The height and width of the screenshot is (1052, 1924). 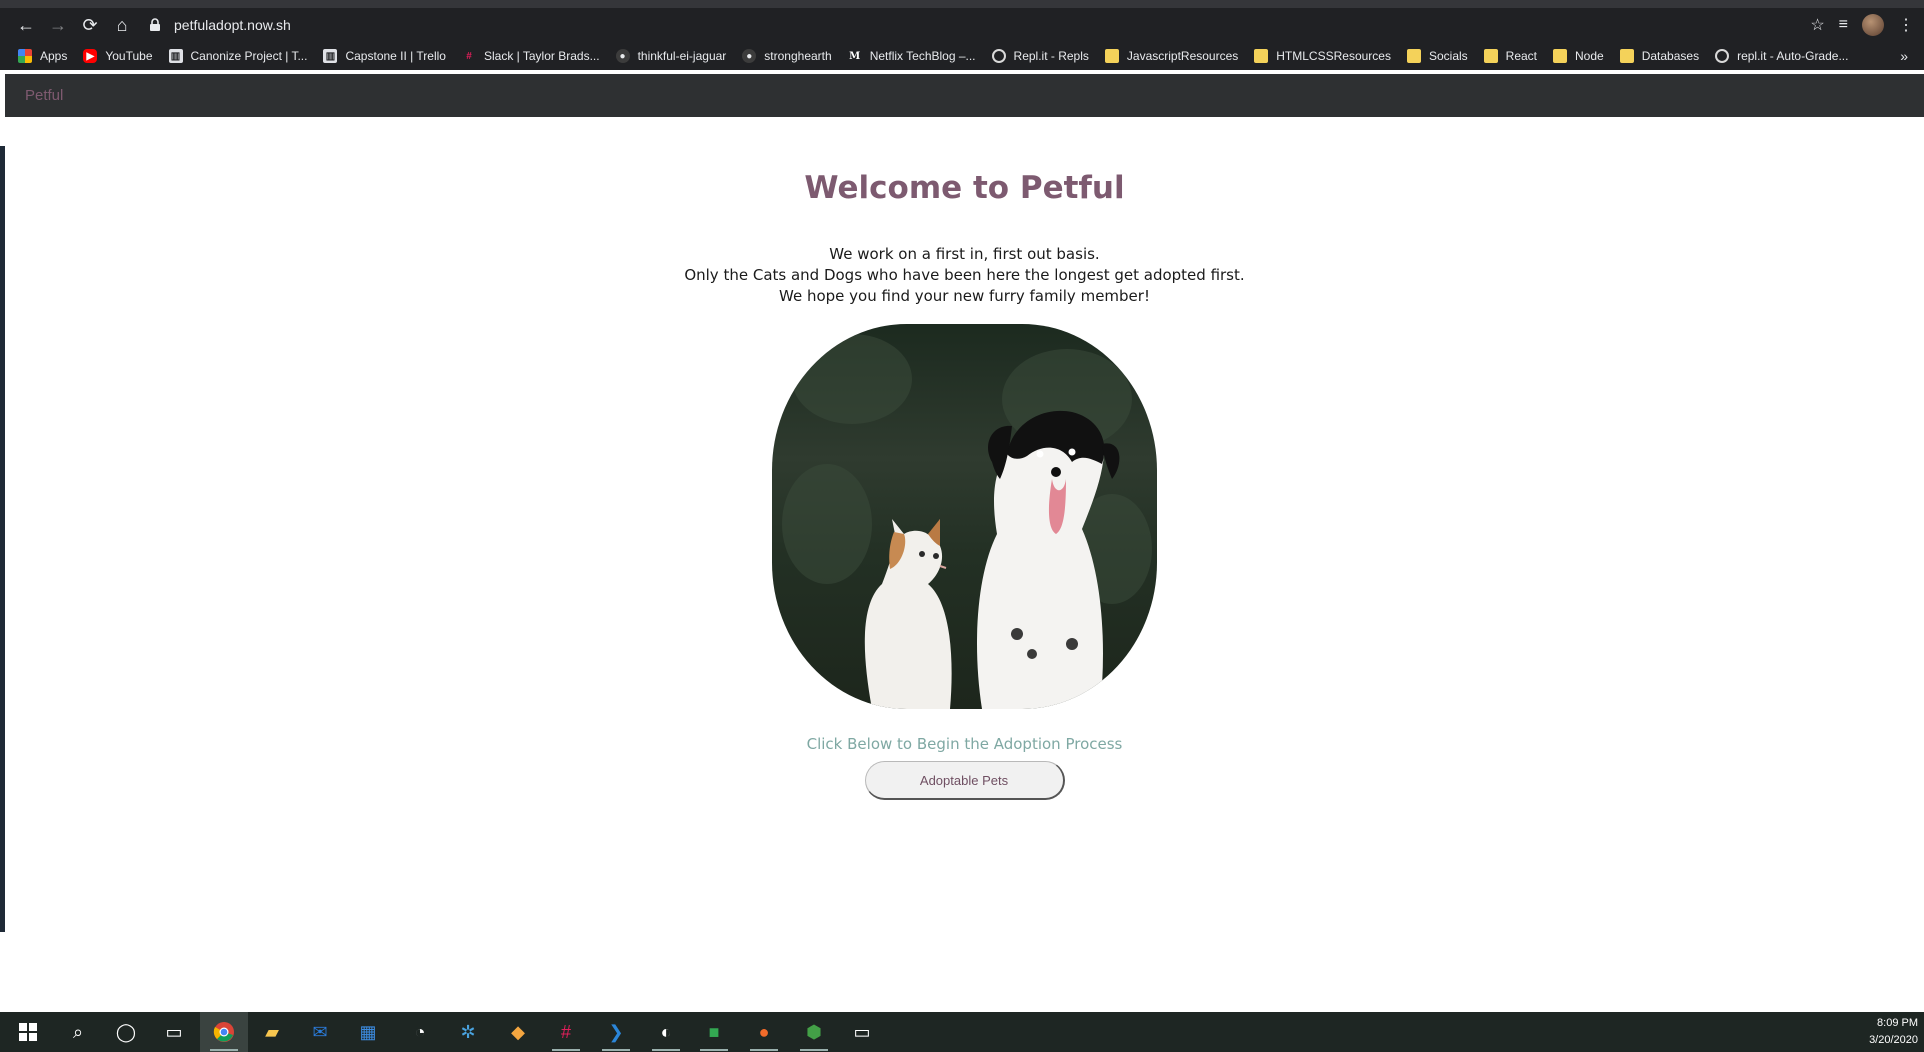 I want to click on bookmark-item: HTMLCSSResources, so click(x=1322, y=56).